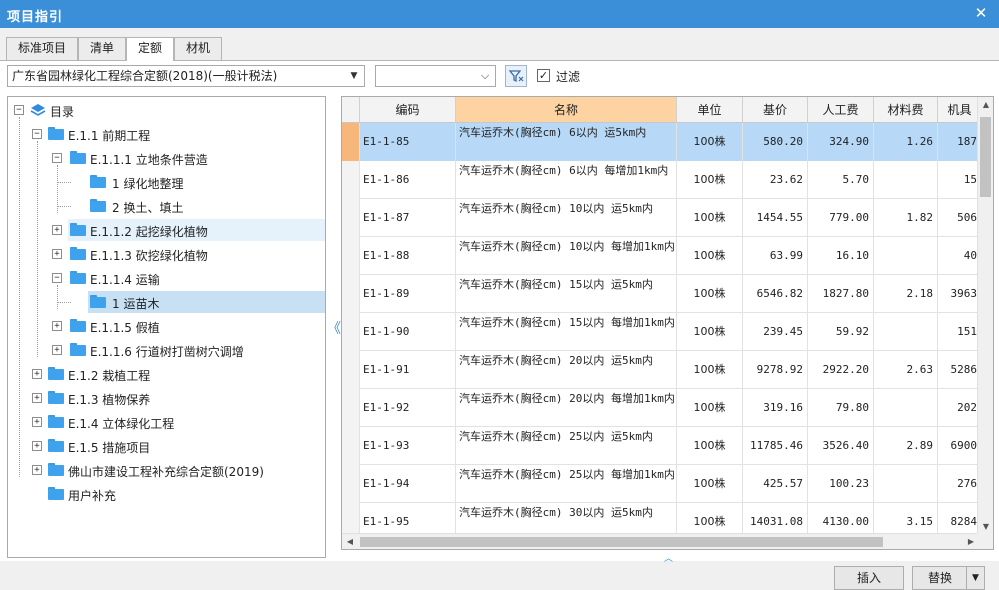 The image size is (999, 590). Describe the element at coordinates (710, 110) in the screenshot. I see `column-header-unit: 单位` at that location.